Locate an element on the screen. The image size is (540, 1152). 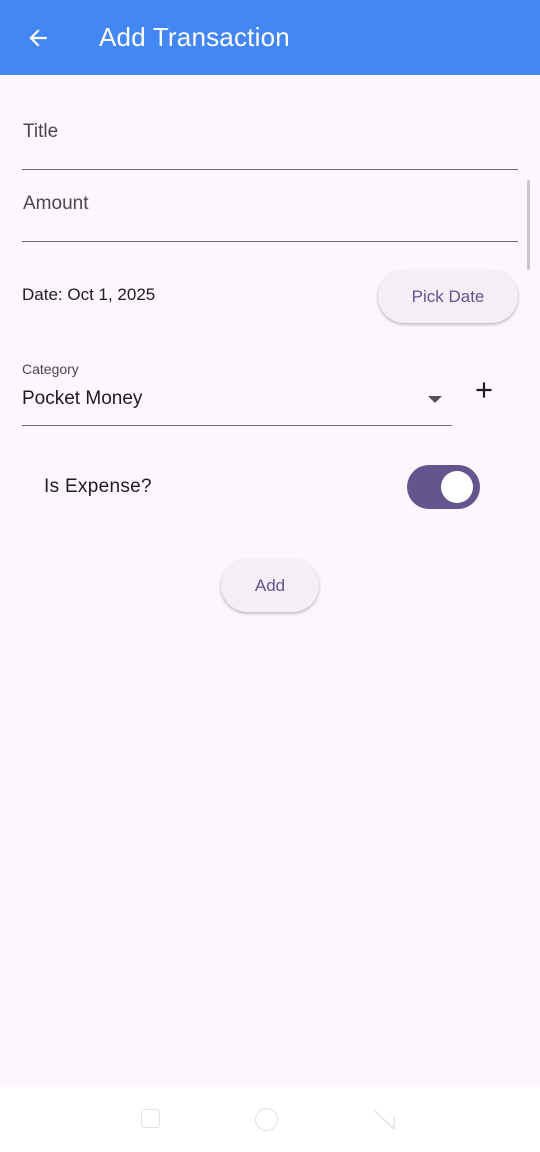
back-button is located at coordinates (38, 38).